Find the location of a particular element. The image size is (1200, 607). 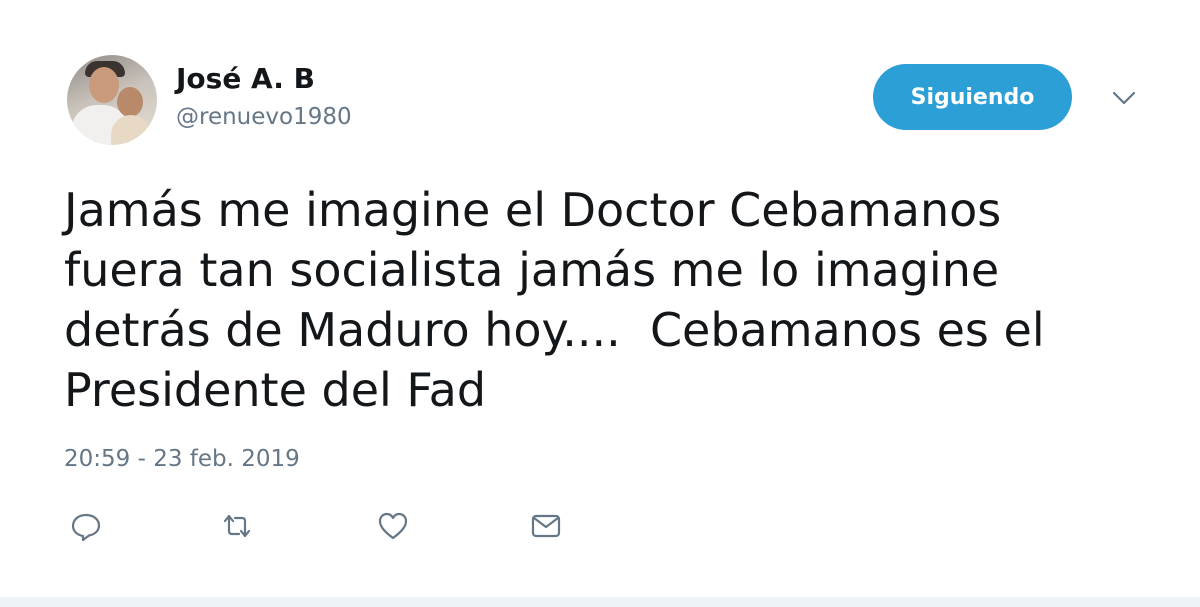

following-button: Siguiendo is located at coordinates (972, 97).